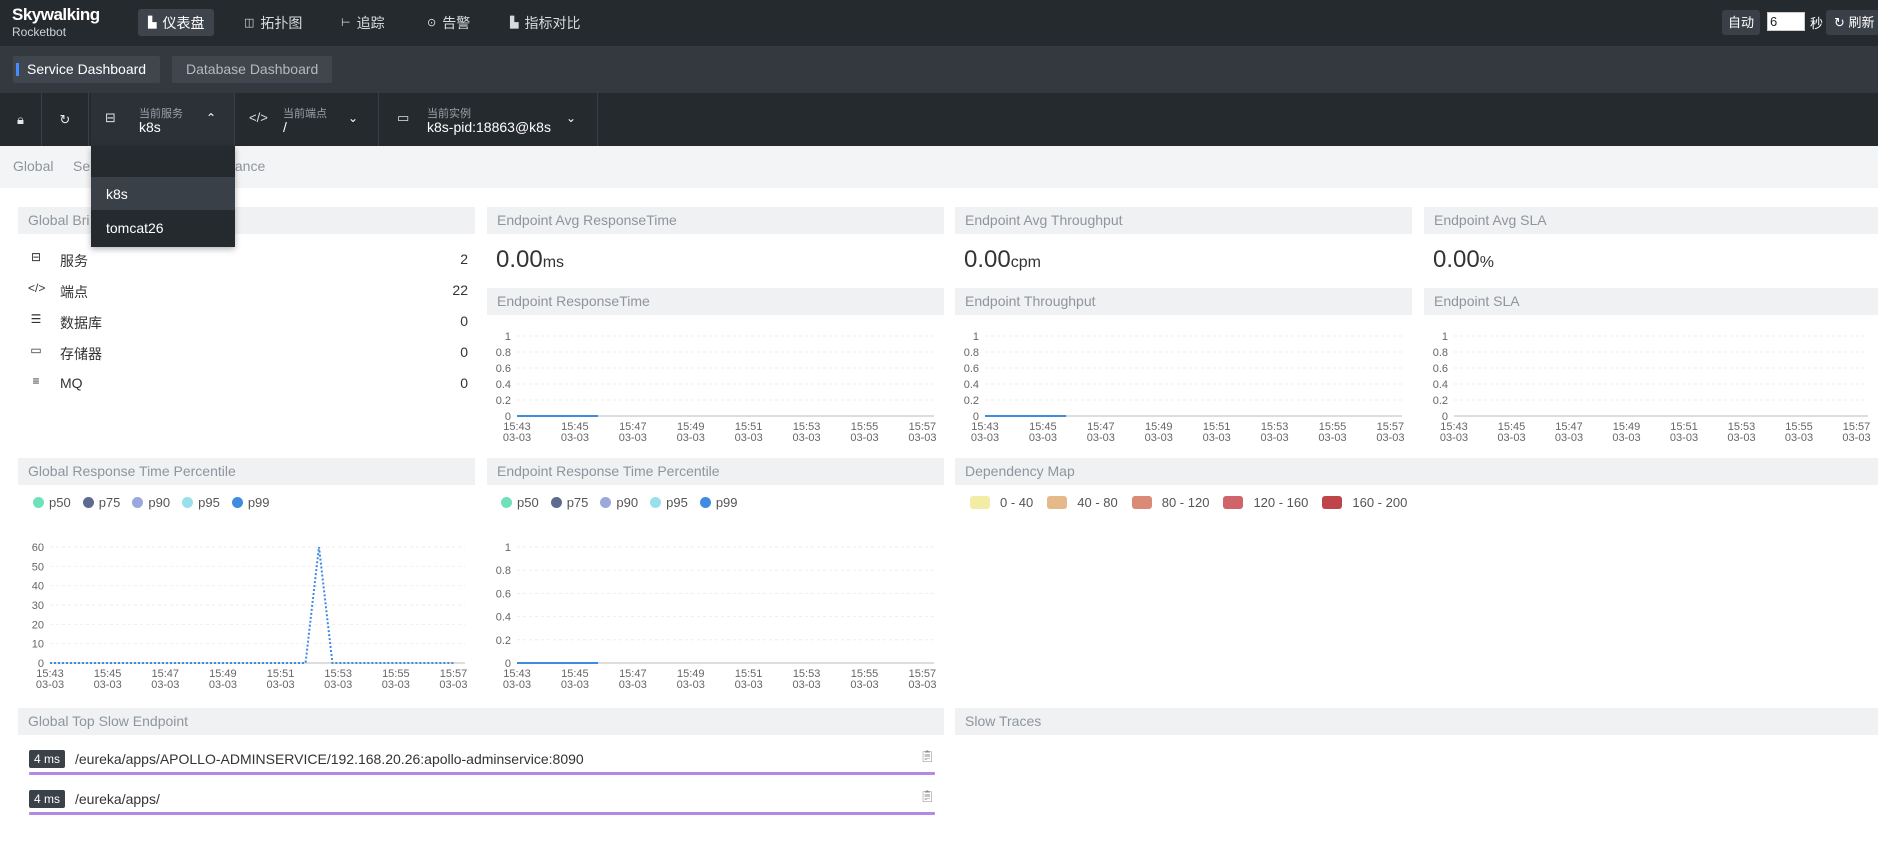 The image size is (1878, 861). Describe the element at coordinates (1097, 502) in the screenshot. I see `legend-label: 40 - 80` at that location.